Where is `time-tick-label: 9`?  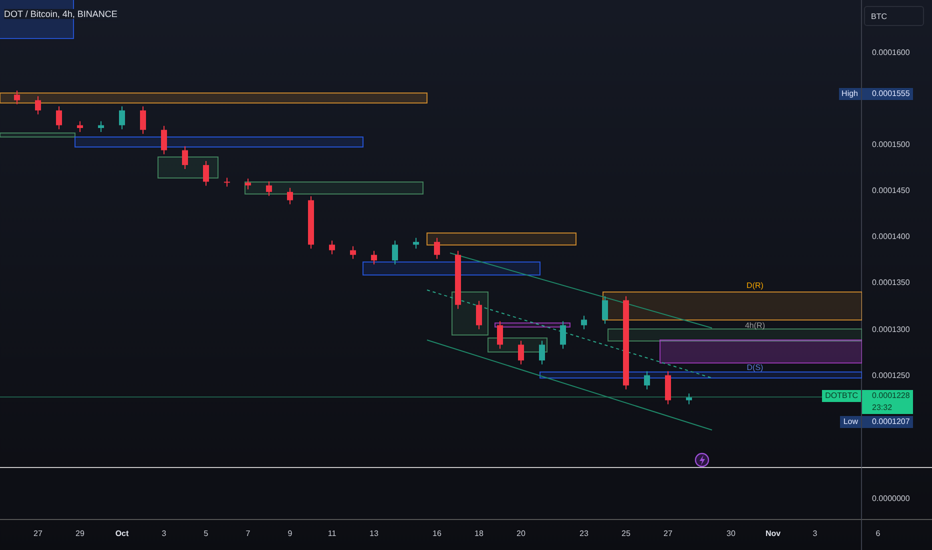 time-tick-label: 9 is located at coordinates (290, 533).